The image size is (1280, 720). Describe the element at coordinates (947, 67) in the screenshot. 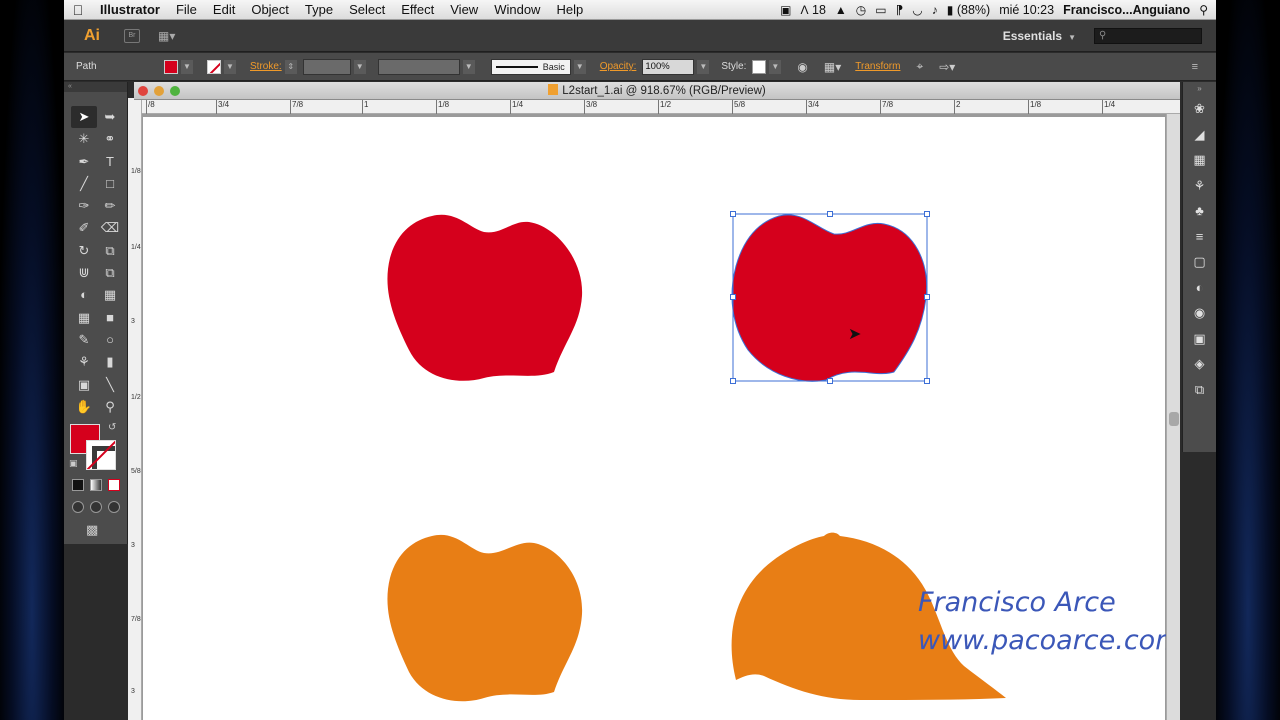

I see `envelope-options-icon: ⇨▾` at that location.